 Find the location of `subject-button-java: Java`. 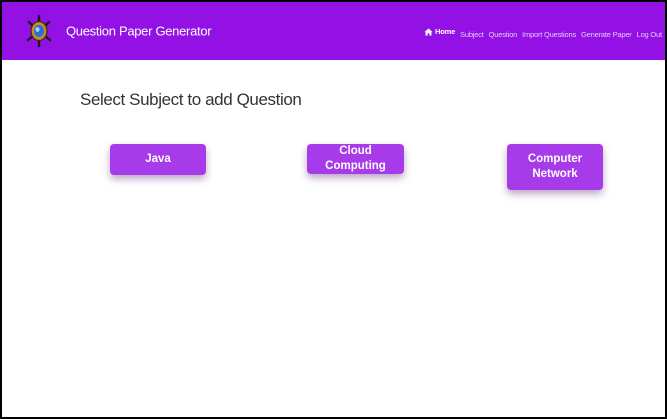

subject-button-java: Java is located at coordinates (158, 159).